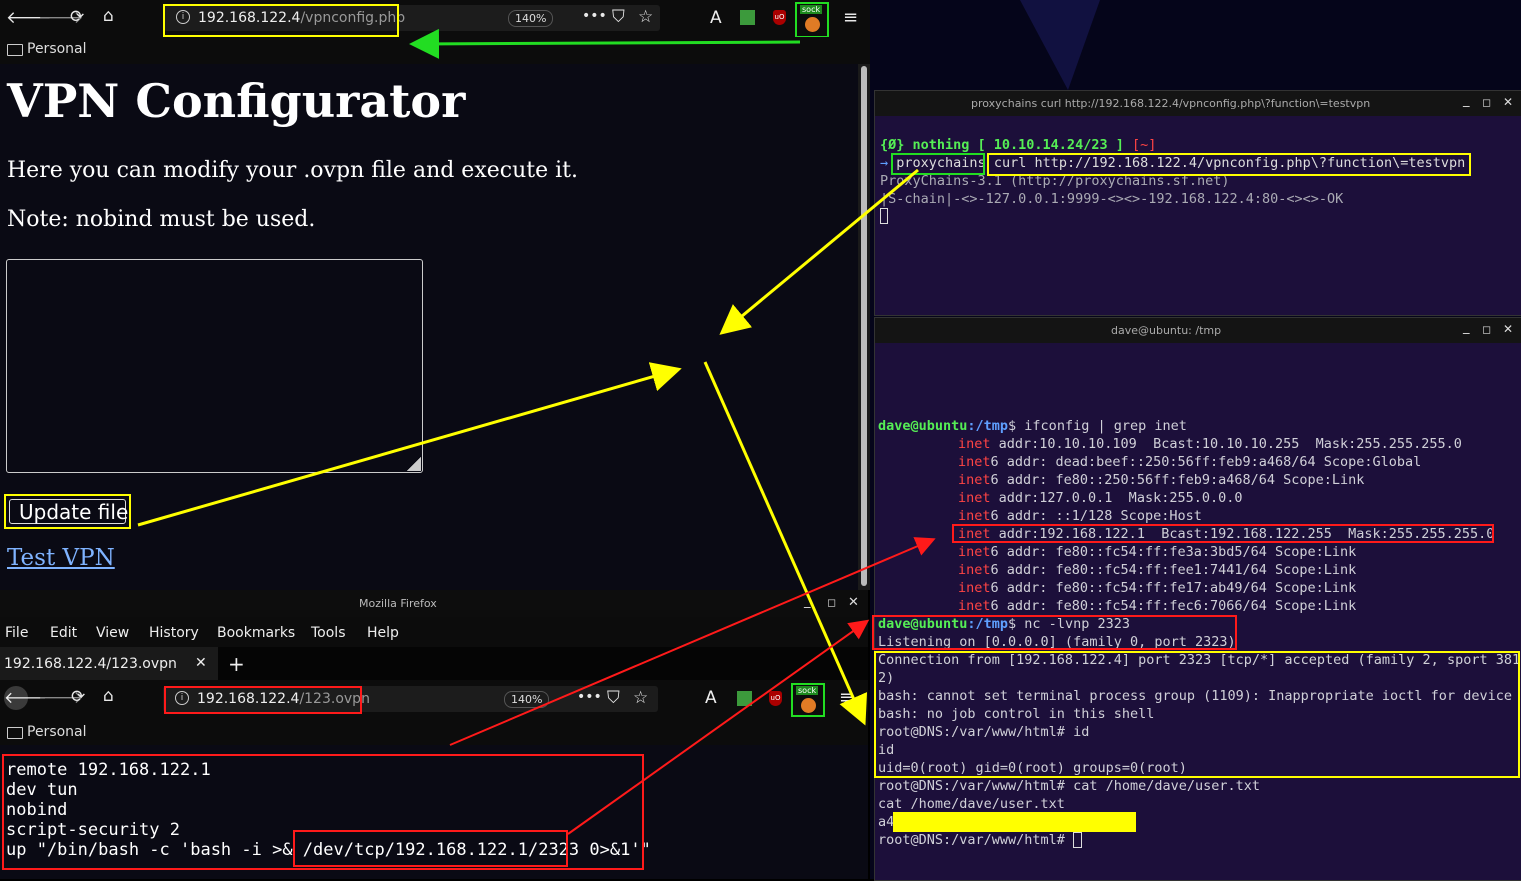  I want to click on final-prompt: root@DNS:/var/www/html#, so click(976, 840).